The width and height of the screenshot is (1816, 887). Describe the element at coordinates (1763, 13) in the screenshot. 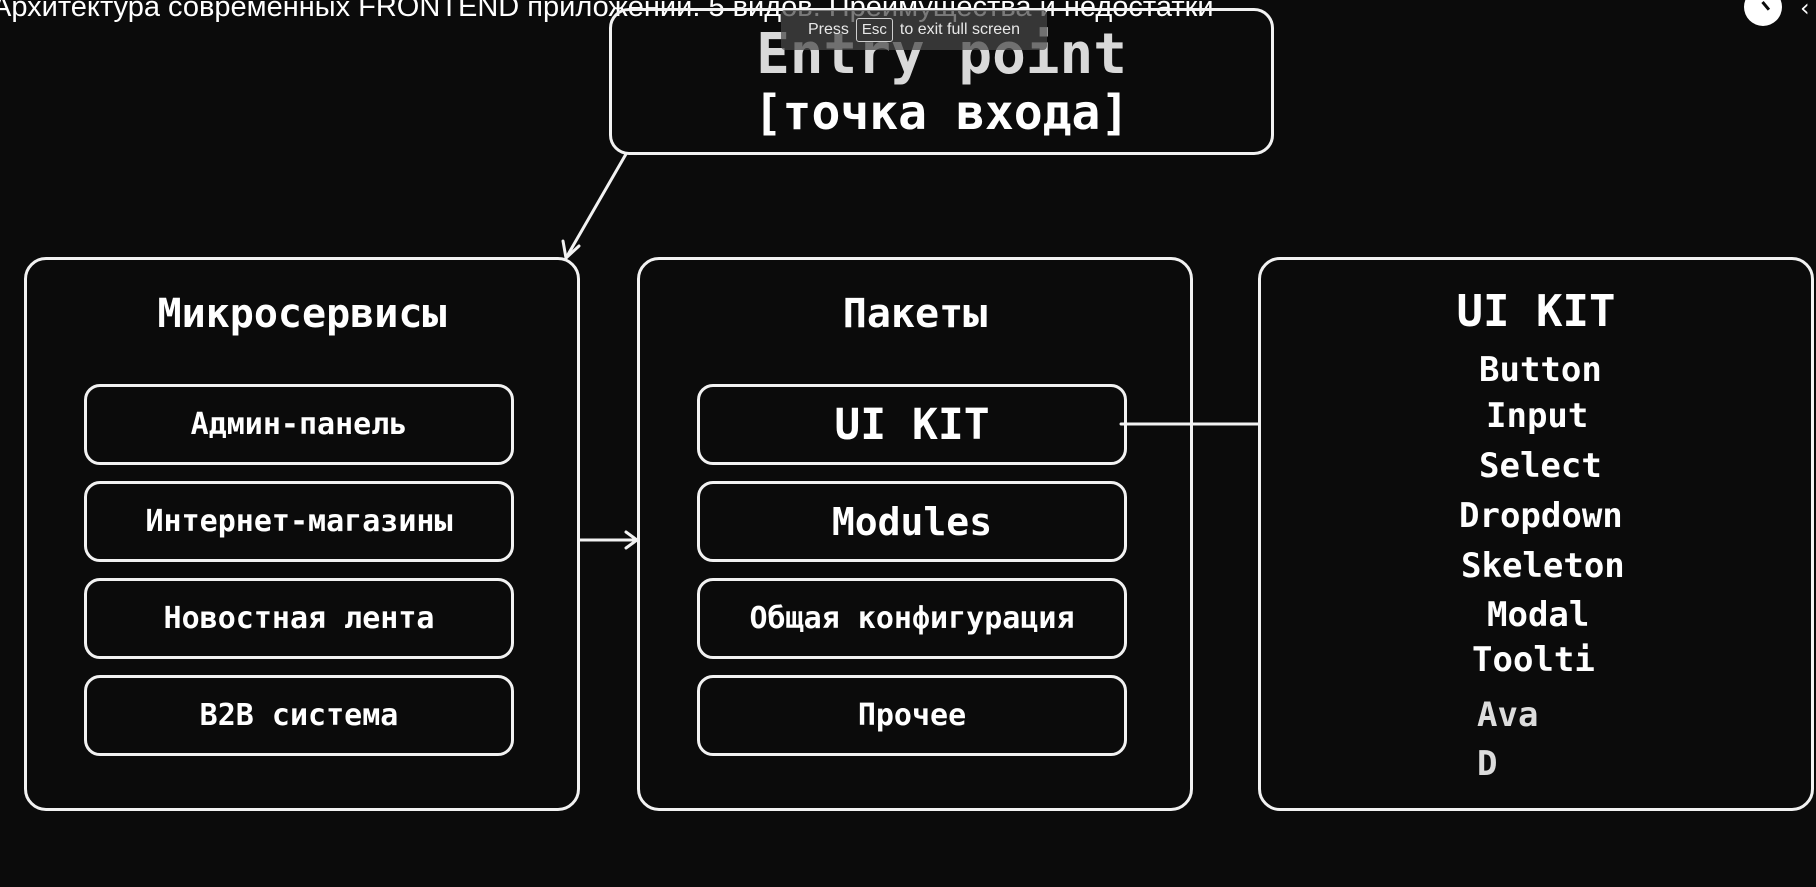

I see `clock-icon` at that location.